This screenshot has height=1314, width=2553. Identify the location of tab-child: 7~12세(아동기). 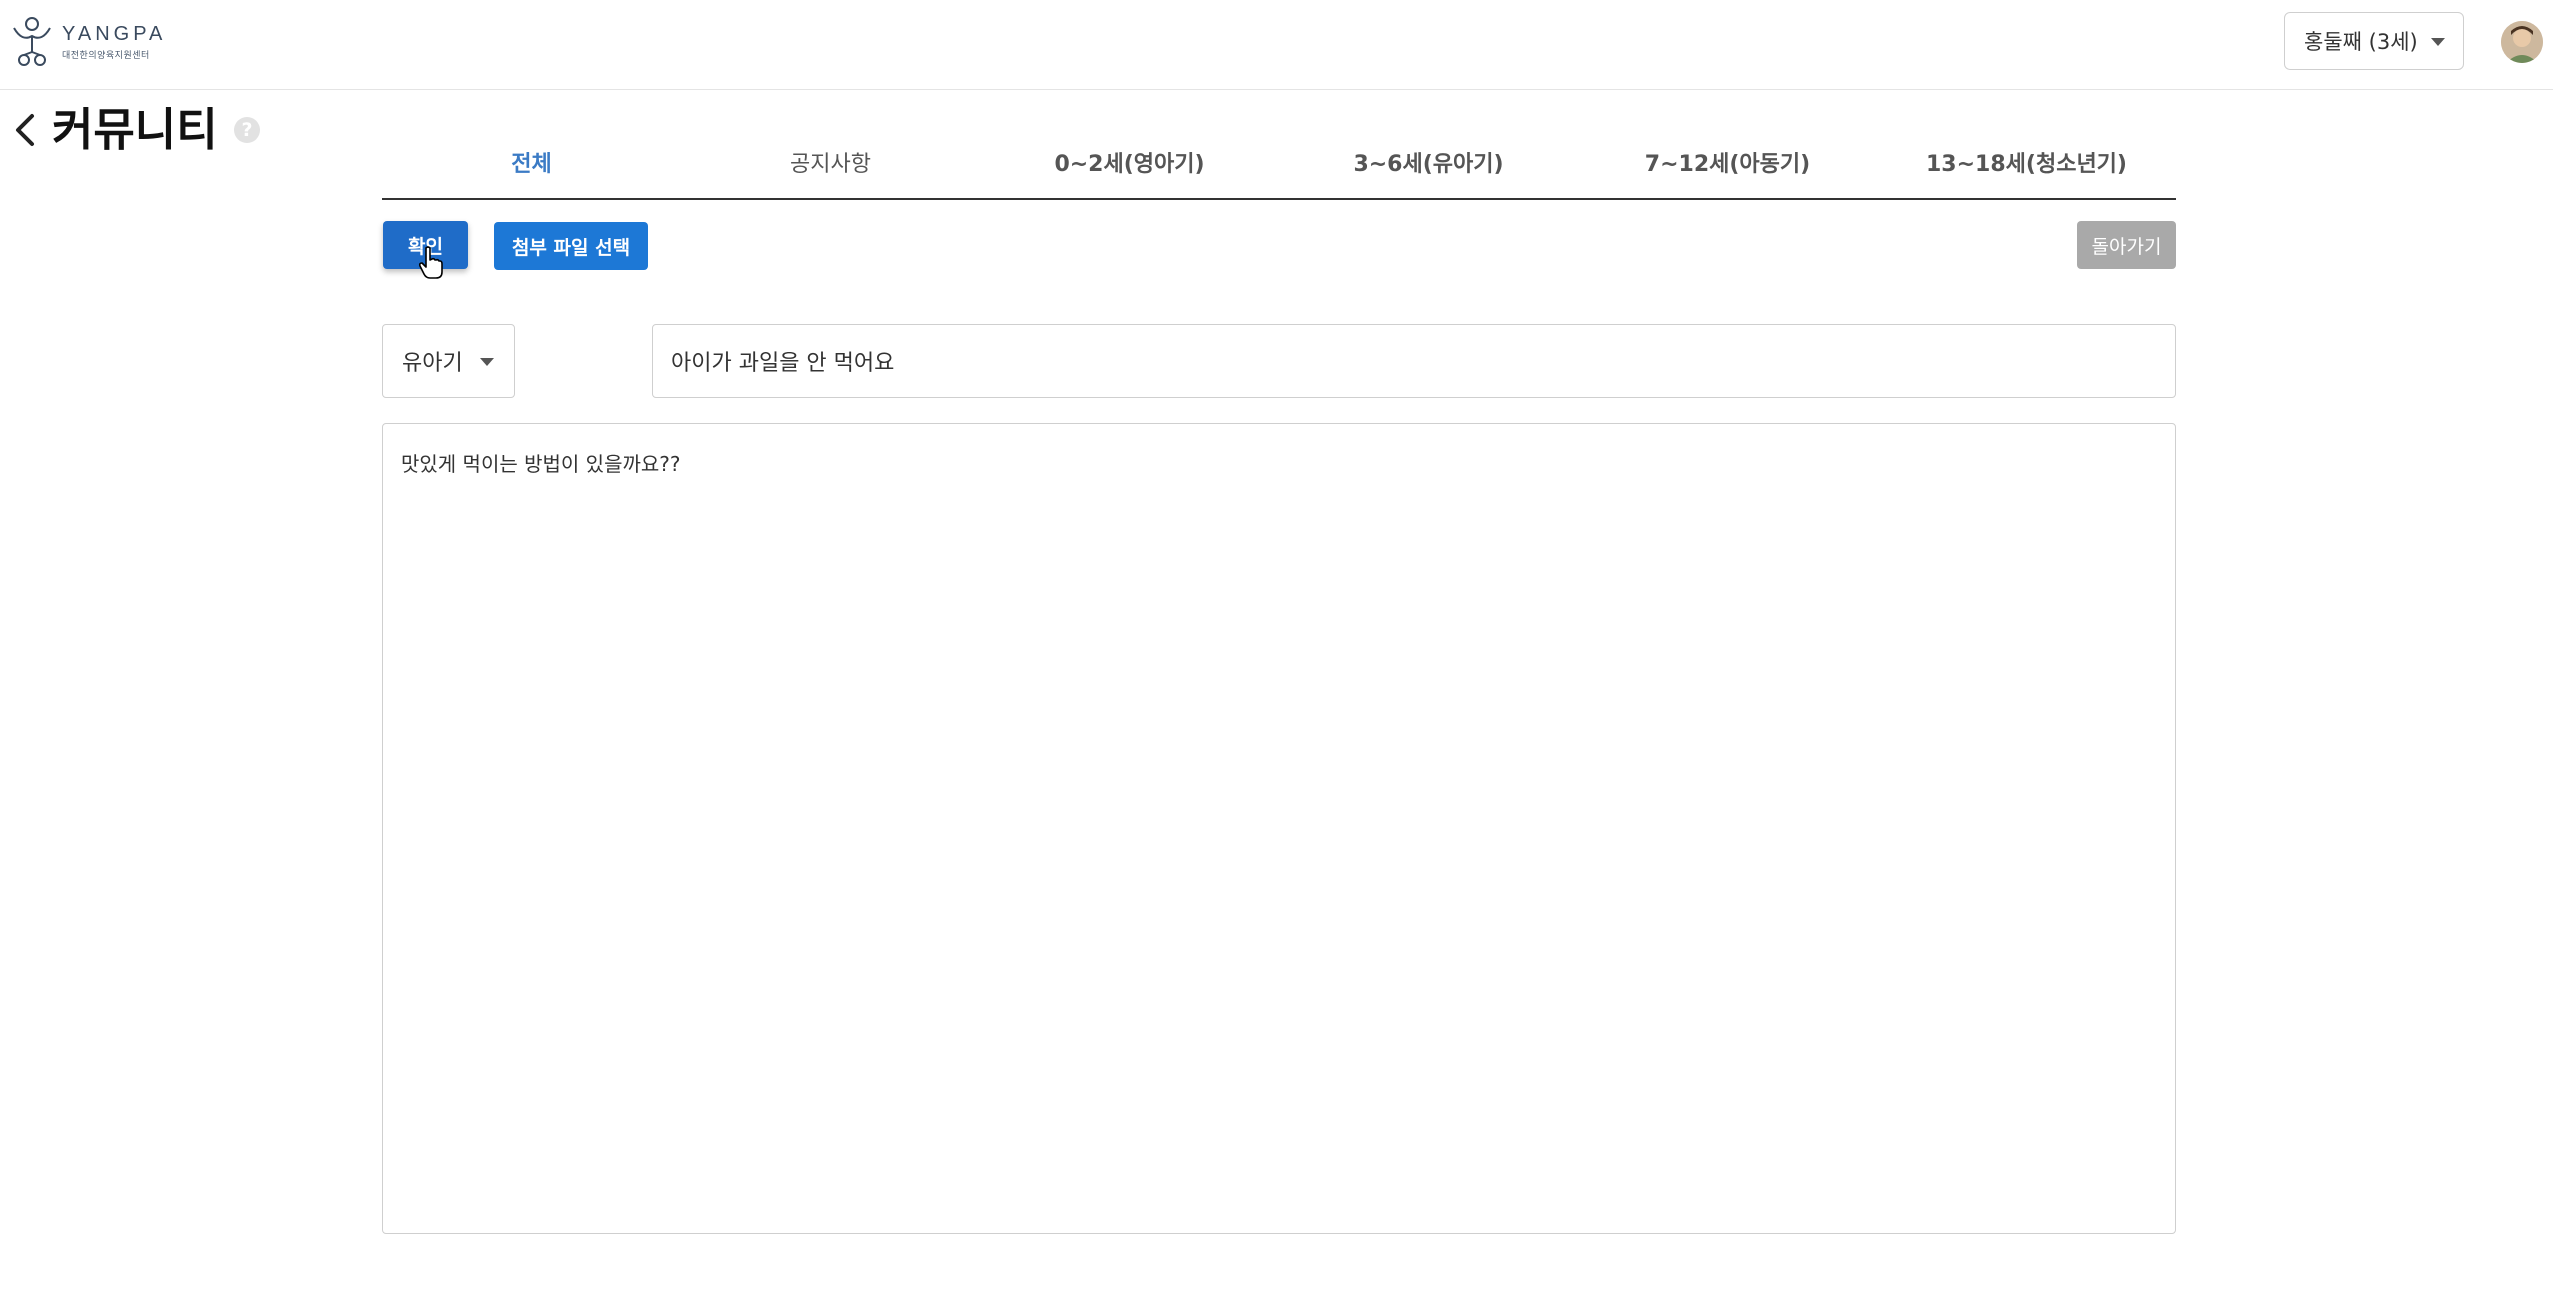
(1727, 169).